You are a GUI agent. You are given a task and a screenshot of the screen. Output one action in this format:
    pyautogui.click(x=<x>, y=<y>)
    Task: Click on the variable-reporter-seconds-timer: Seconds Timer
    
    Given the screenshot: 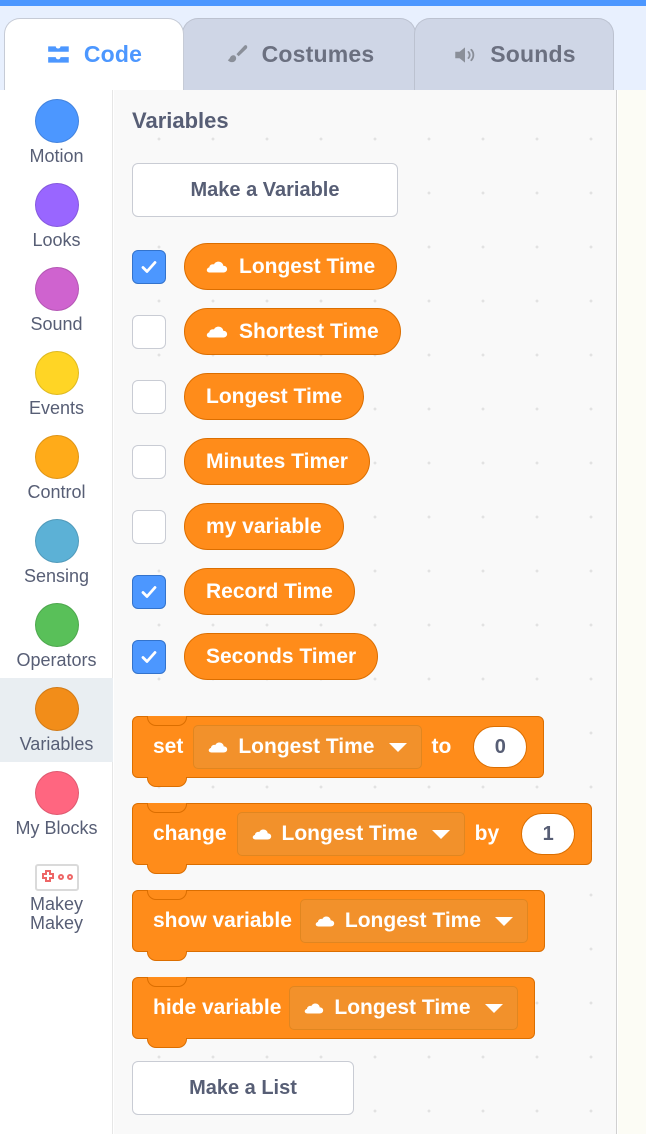 What is the action you would take?
    pyautogui.click(x=281, y=656)
    